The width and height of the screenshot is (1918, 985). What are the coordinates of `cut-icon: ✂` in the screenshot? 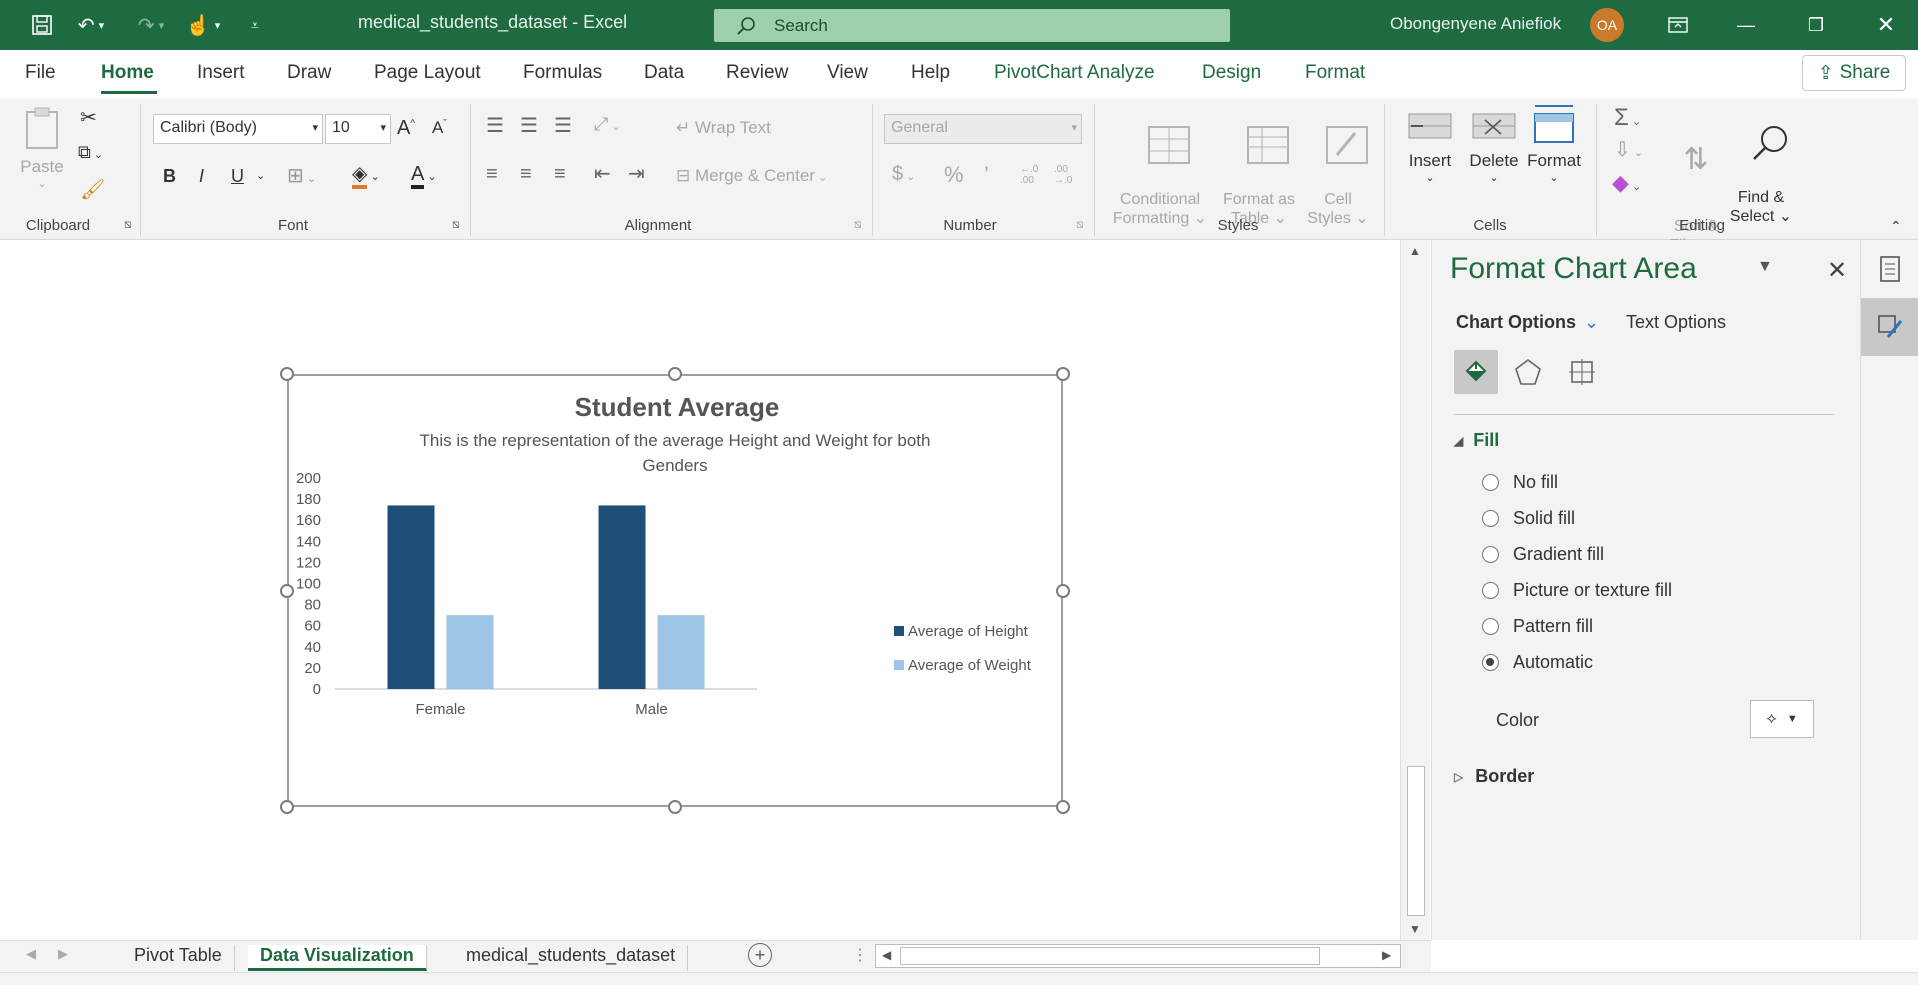 It's located at (88, 118).